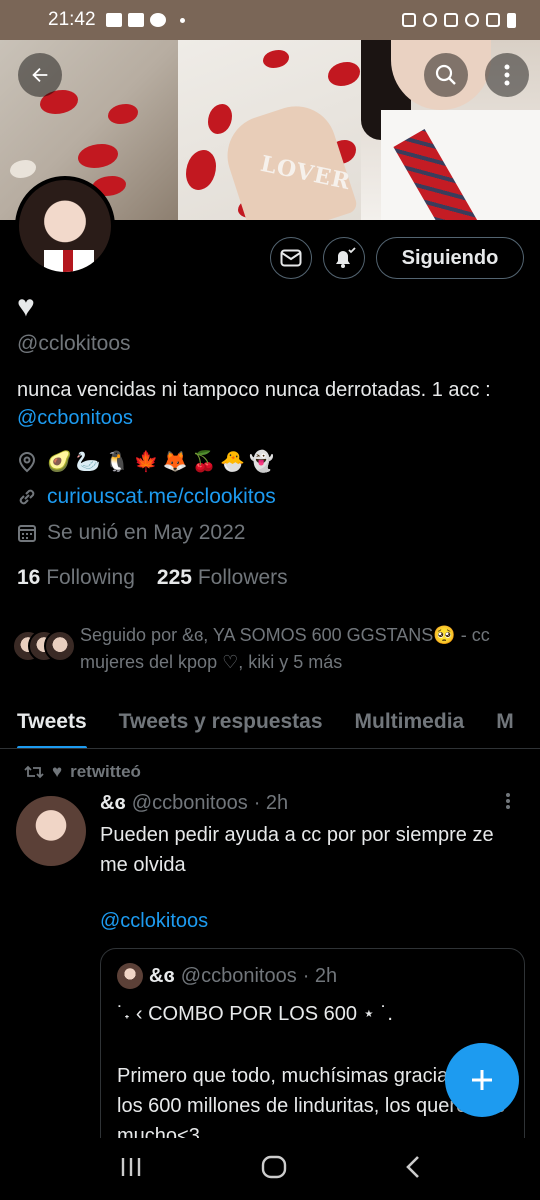  What do you see at coordinates (135, 20) in the screenshot?
I see `youtube-notification-icon` at bounding box center [135, 20].